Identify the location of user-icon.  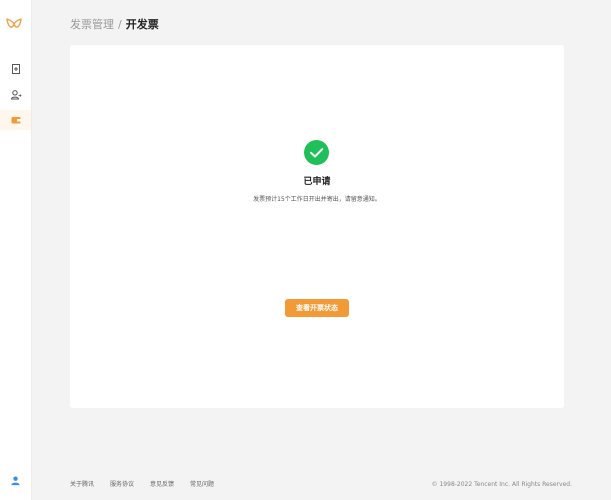
(15, 480).